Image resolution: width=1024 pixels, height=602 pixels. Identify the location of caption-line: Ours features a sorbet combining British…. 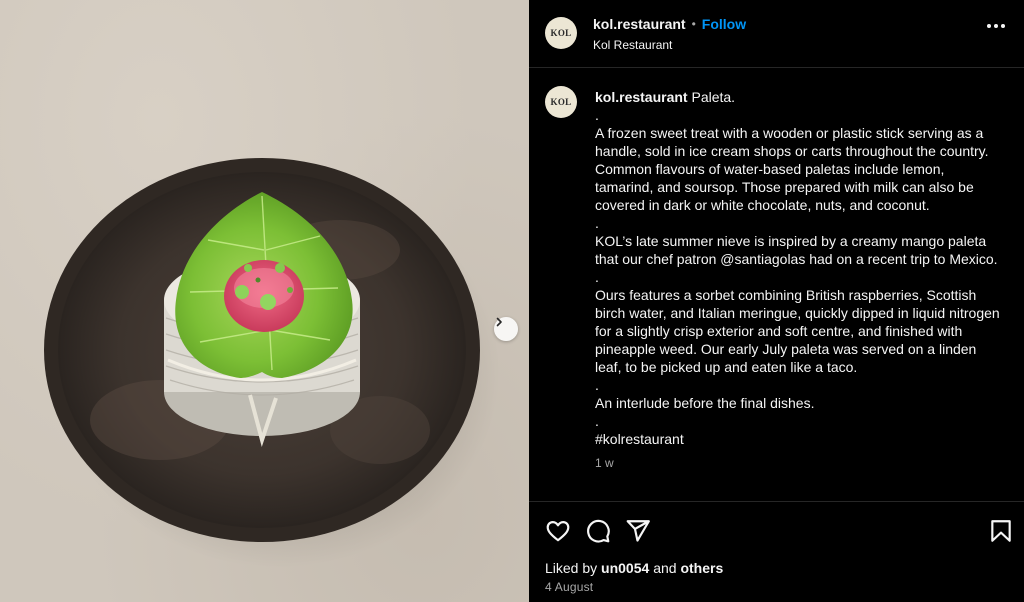
(797, 331).